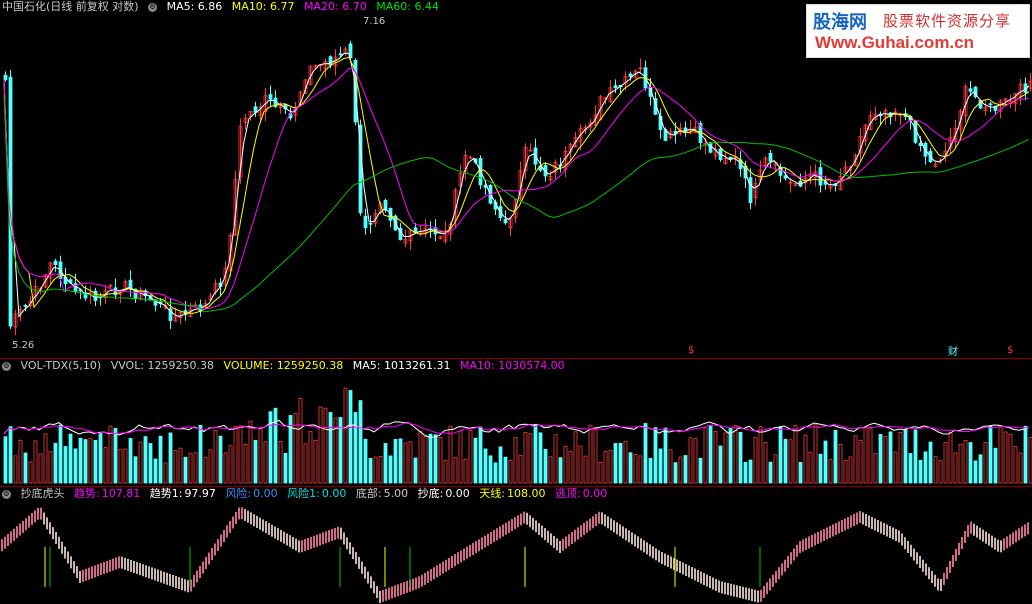  What do you see at coordinates (335, 6) in the screenshot?
I see `ma20-value: MA20: 6.70` at bounding box center [335, 6].